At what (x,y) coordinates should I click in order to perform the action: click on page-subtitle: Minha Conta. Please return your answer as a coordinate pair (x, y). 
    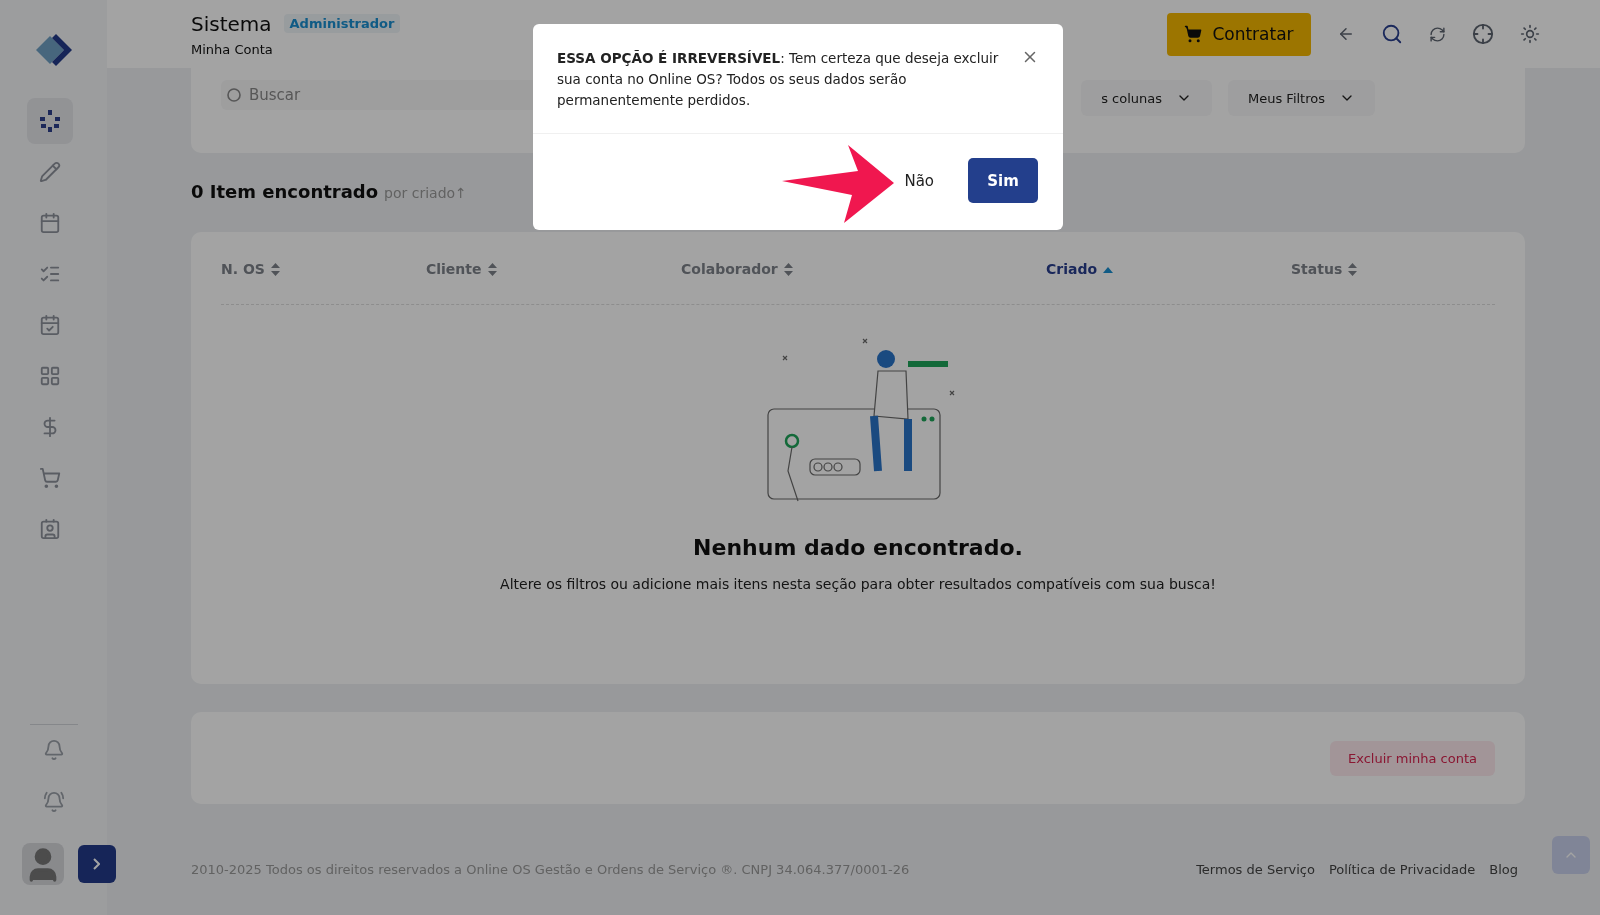
    Looking at the image, I should click on (232, 49).